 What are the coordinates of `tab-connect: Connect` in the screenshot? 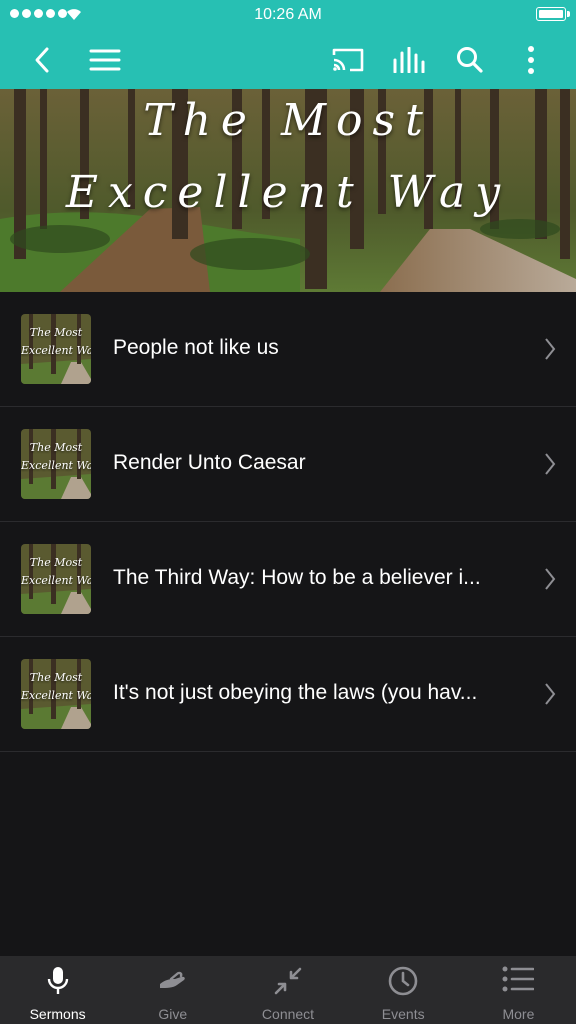 It's located at (287, 990).